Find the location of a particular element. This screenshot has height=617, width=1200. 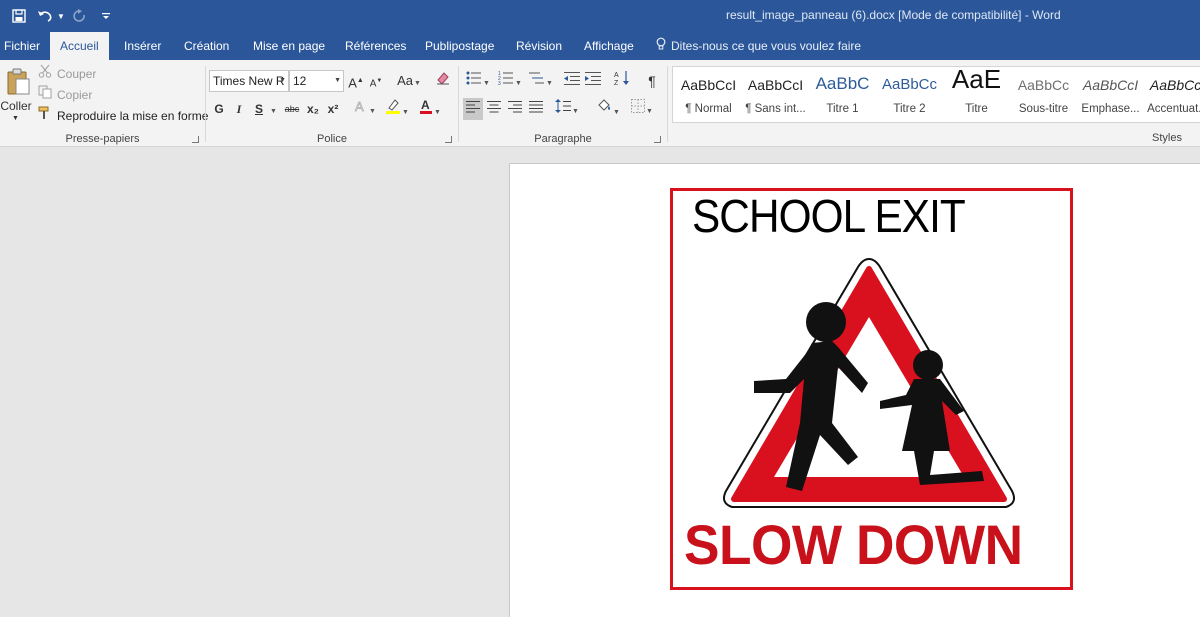

underline-button: S is located at coordinates (259, 109).